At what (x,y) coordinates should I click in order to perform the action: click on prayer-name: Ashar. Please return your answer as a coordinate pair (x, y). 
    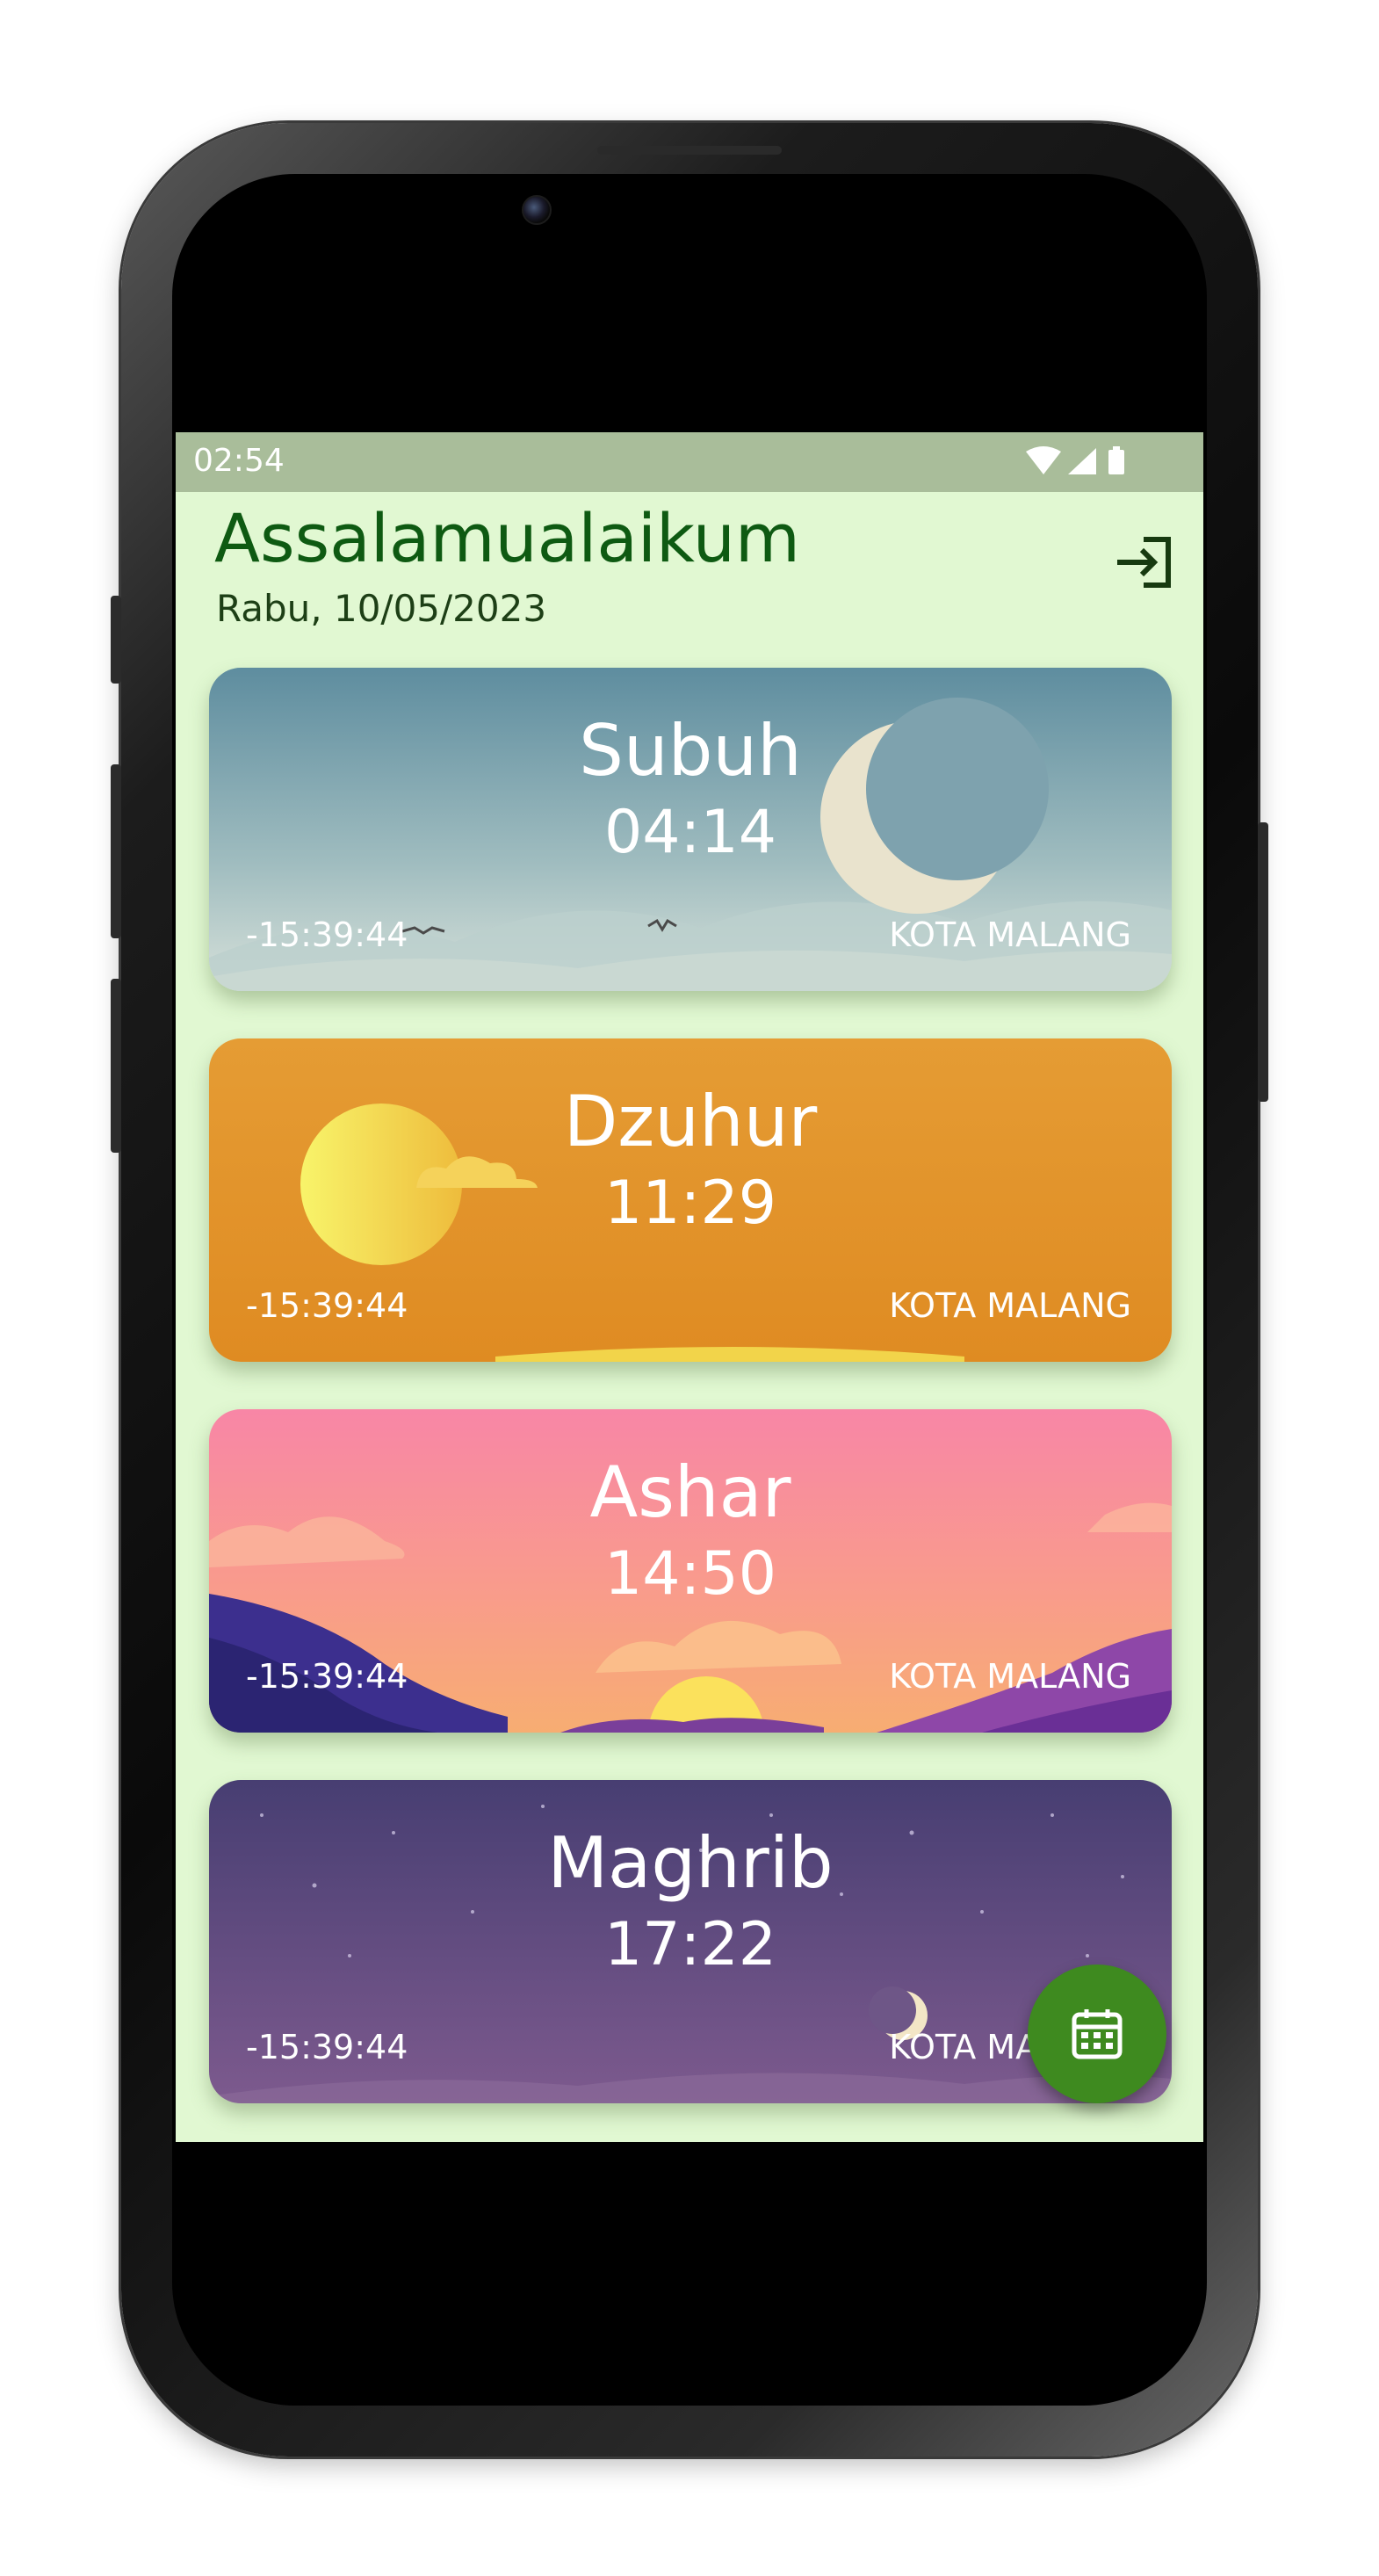
    Looking at the image, I should click on (690, 1492).